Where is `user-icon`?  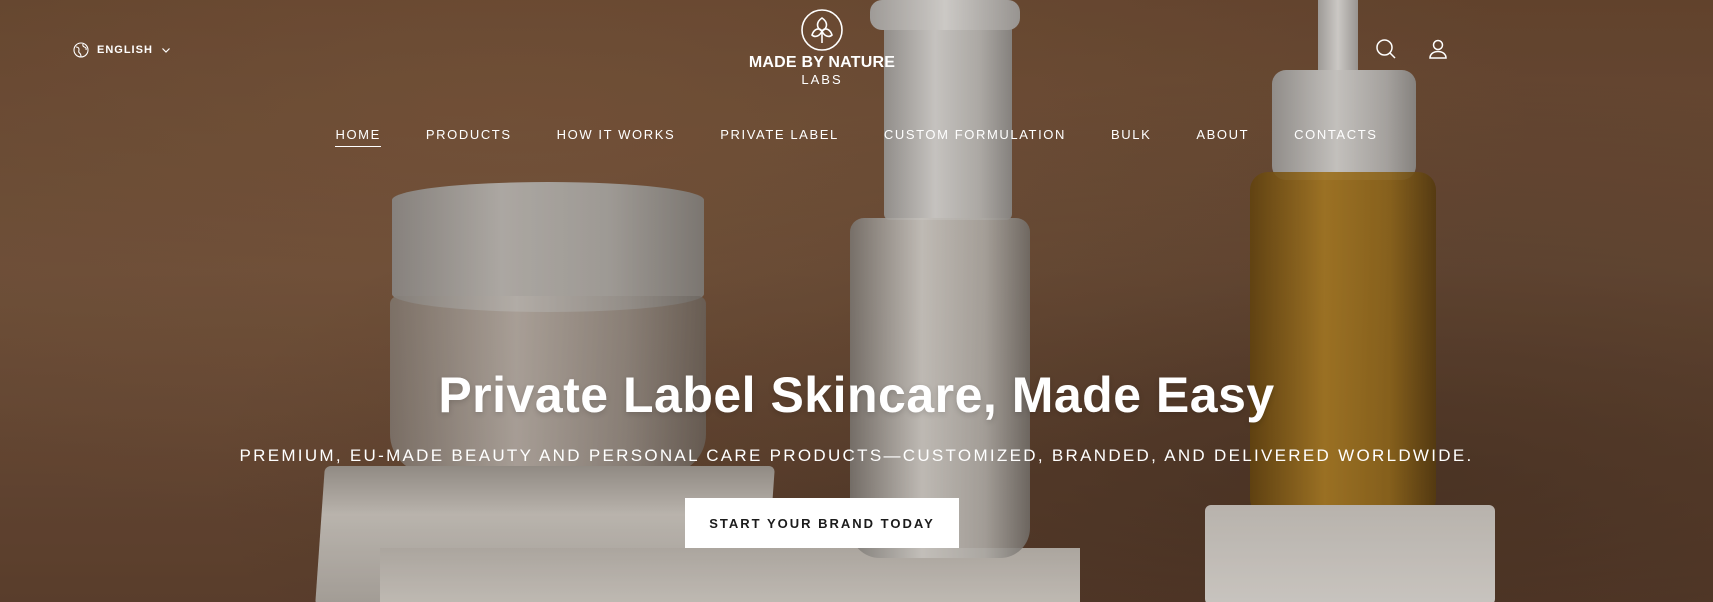 user-icon is located at coordinates (1438, 49).